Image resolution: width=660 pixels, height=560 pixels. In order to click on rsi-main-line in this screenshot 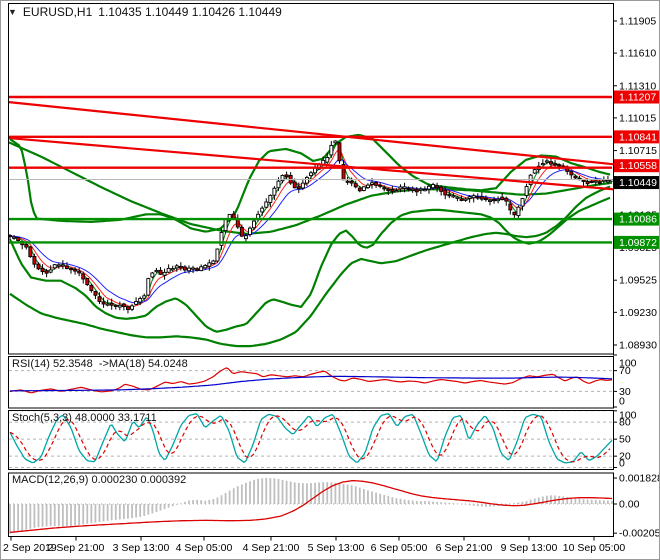, I will do `click(311, 380)`.